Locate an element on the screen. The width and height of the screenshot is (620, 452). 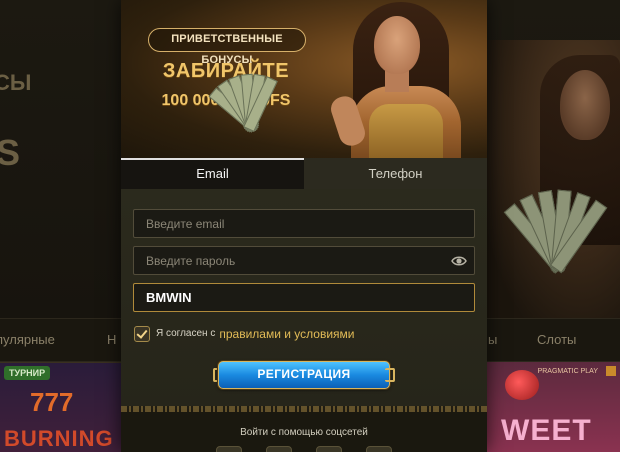
bg-nav-item-partial: ы is located at coordinates (492, 339).